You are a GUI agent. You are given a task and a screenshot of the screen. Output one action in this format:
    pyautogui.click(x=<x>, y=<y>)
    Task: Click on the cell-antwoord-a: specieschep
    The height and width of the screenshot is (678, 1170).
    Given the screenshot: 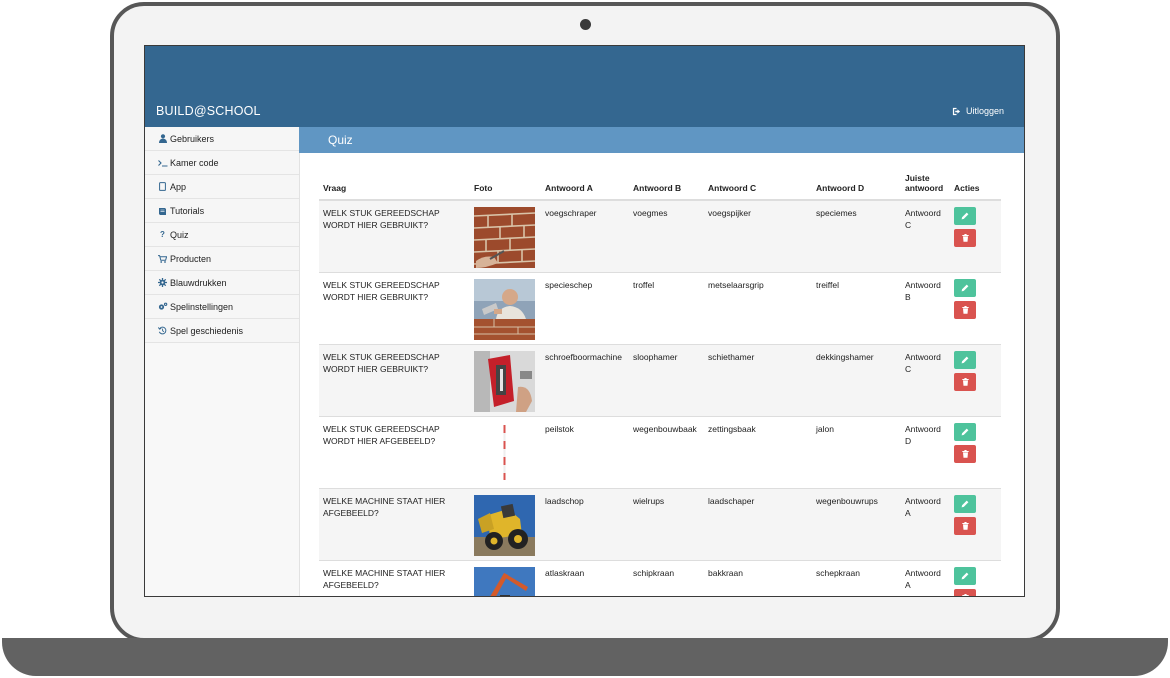 What is the action you would take?
    pyautogui.click(x=585, y=308)
    